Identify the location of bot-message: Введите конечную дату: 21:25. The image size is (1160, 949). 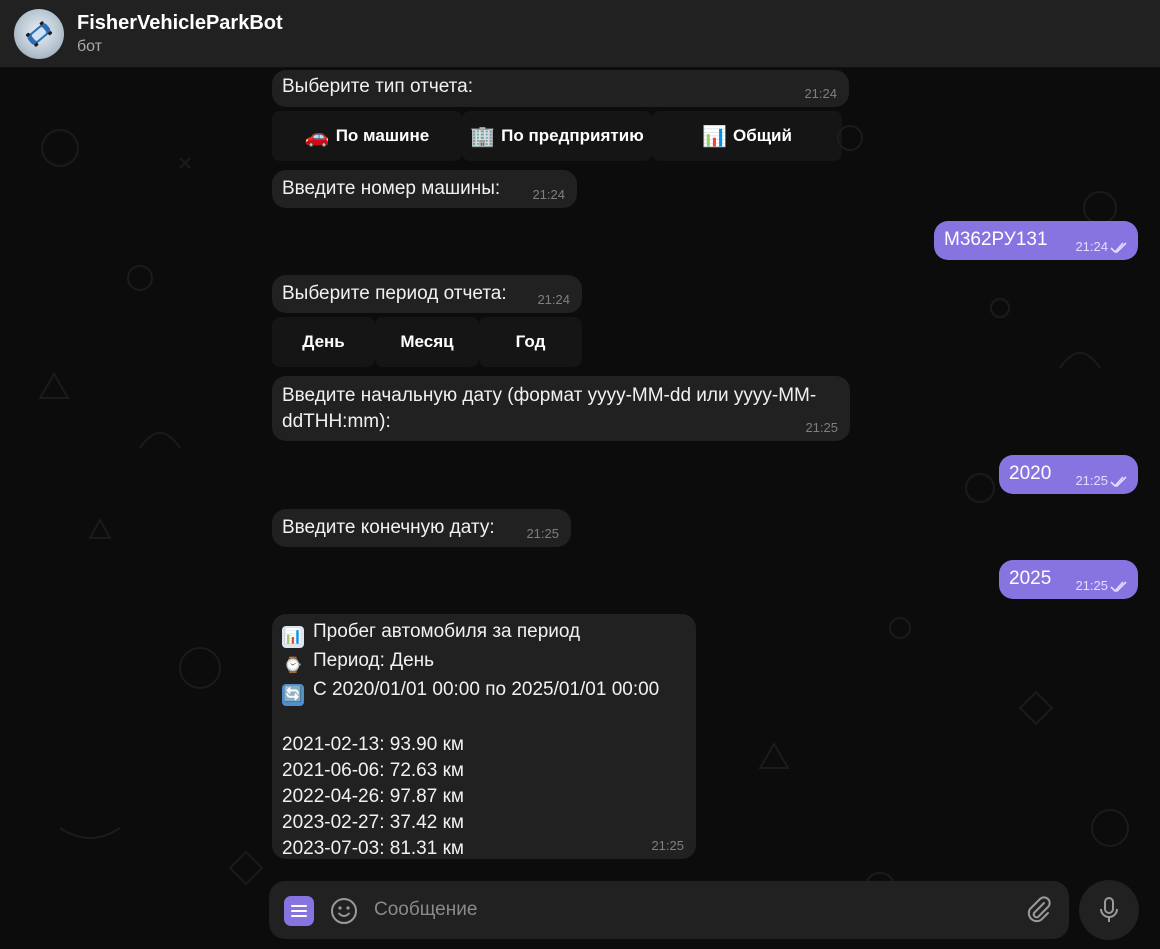
(421, 528).